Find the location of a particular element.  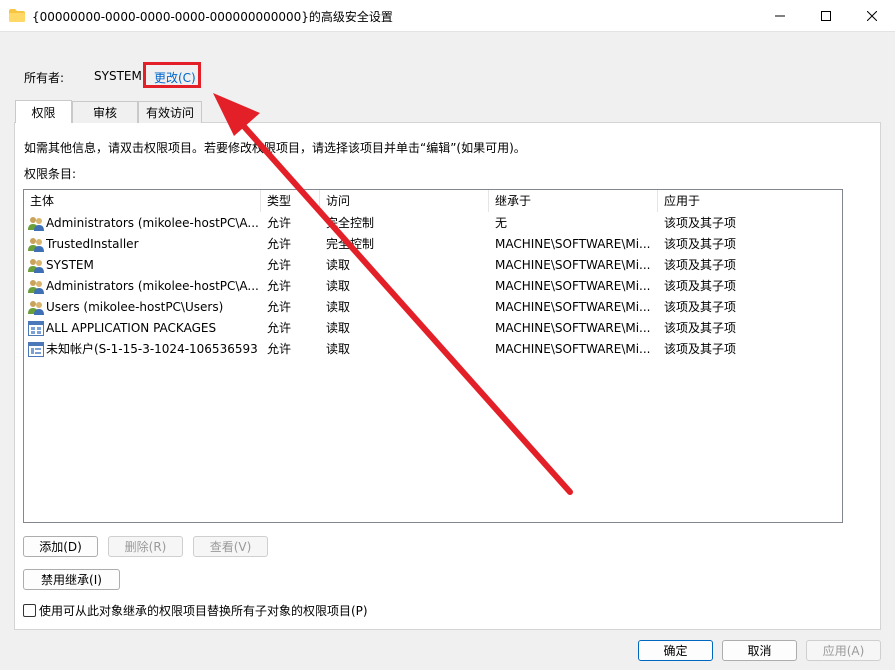

tab-auditing: 审核 is located at coordinates (105, 112).